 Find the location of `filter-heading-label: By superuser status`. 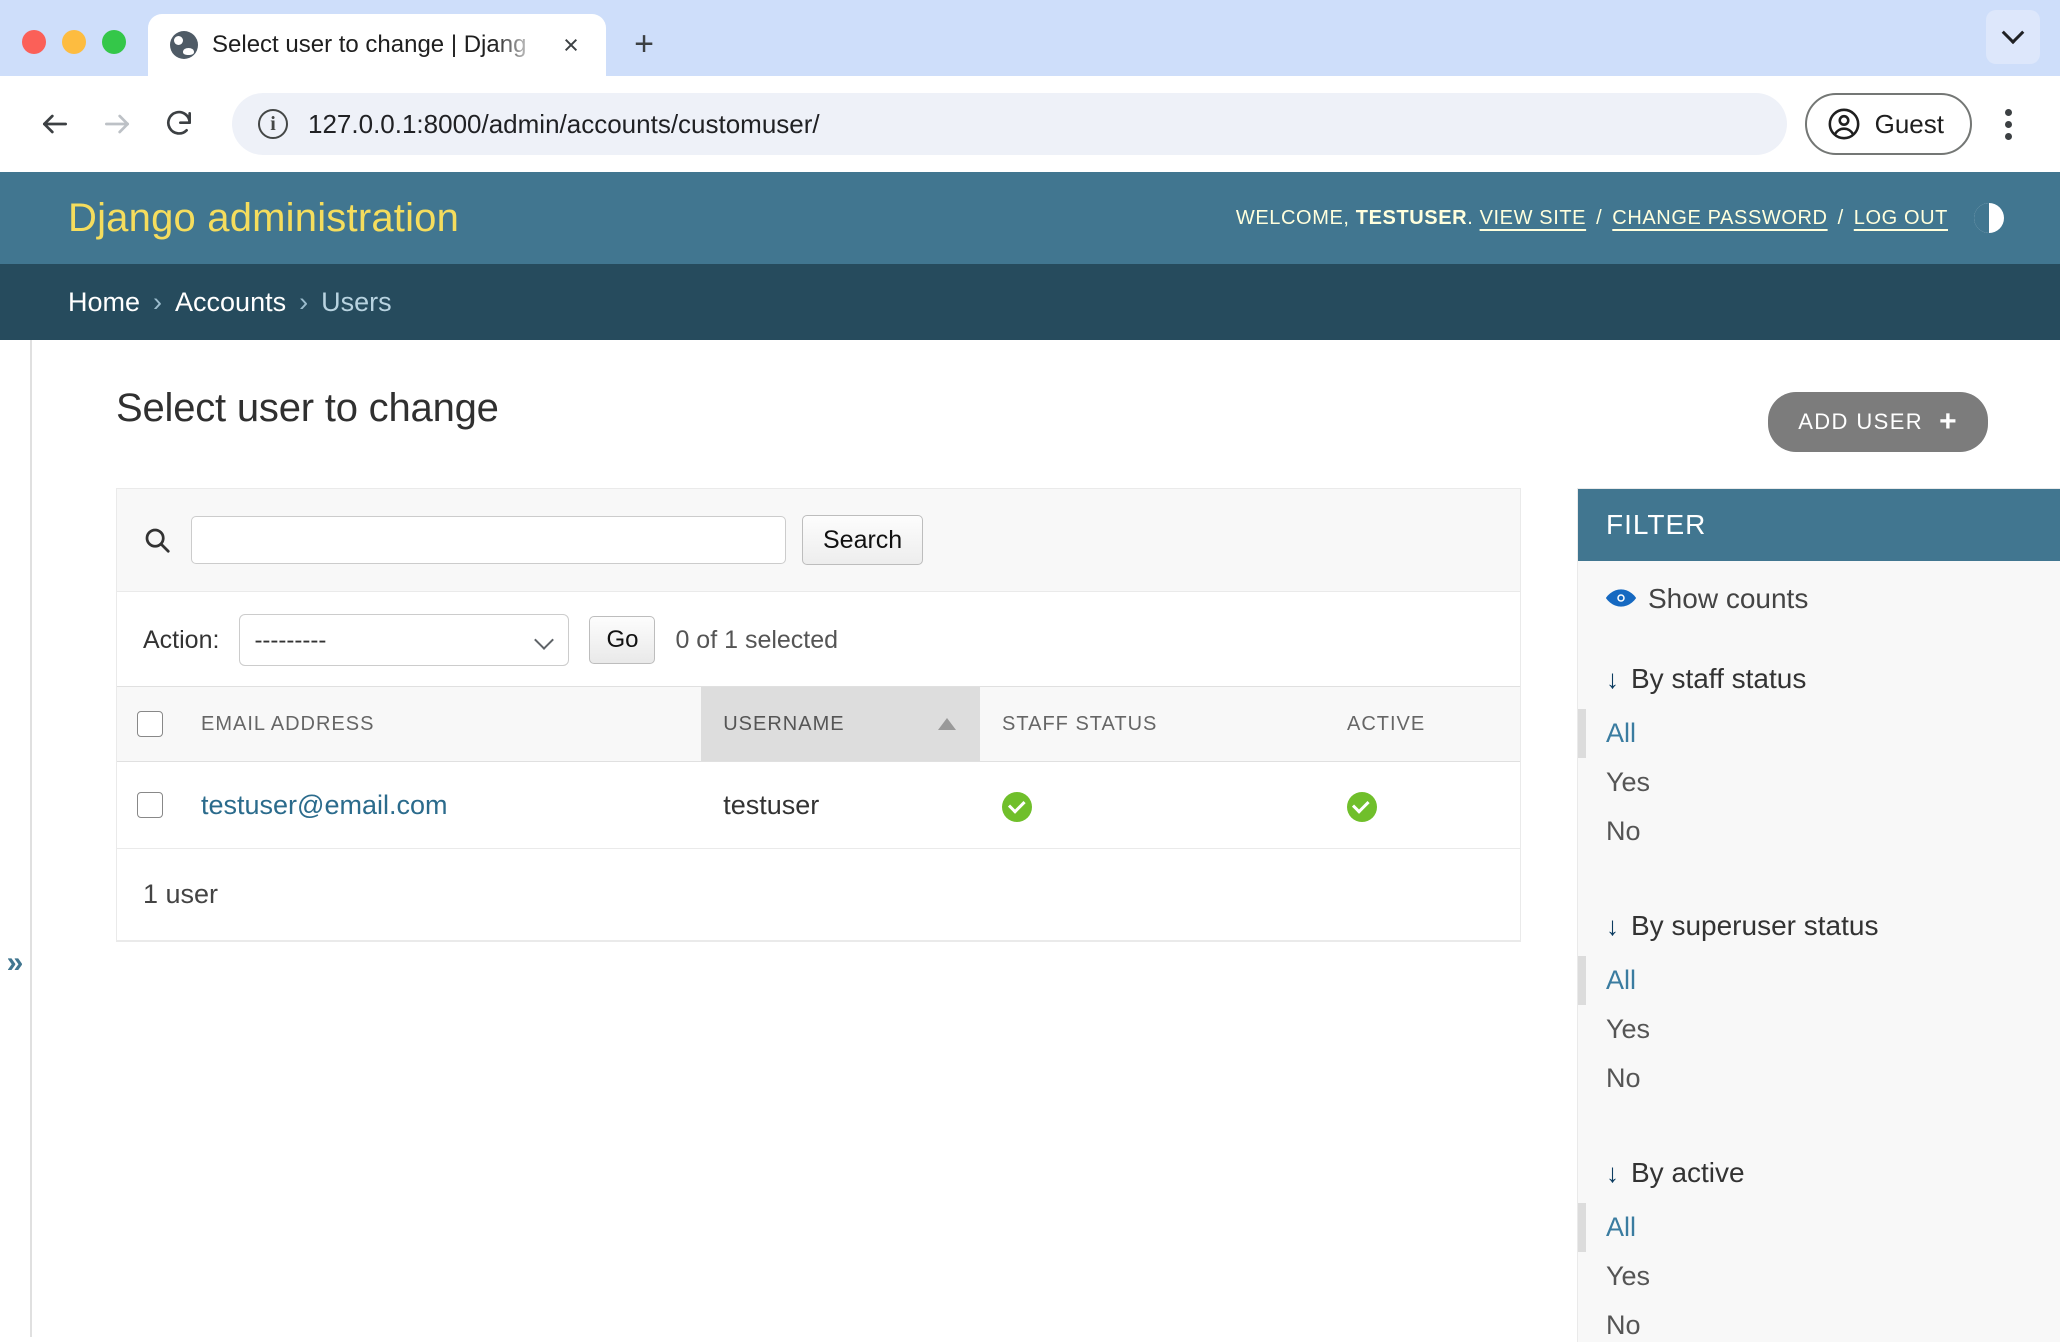

filter-heading-label: By superuser status is located at coordinates (1755, 925).